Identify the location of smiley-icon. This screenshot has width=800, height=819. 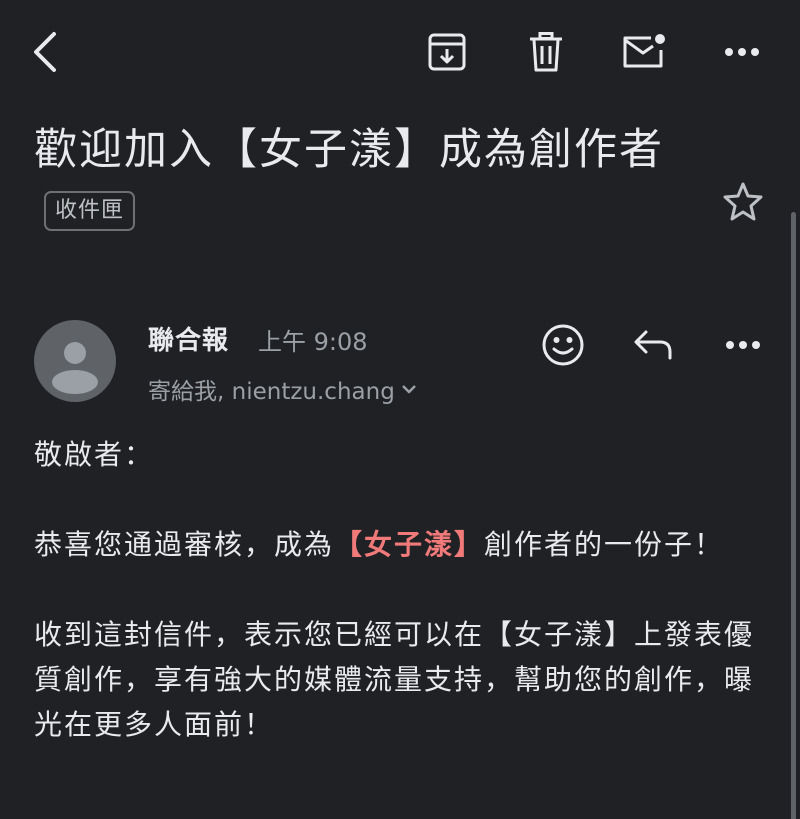
(563, 345).